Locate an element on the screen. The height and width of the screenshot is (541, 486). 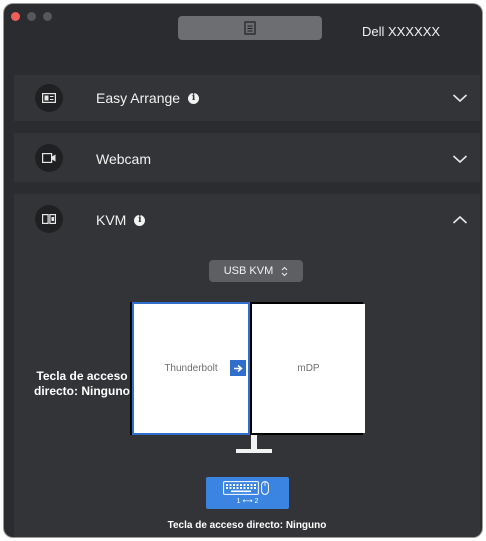
chevron-up-icon is located at coordinates (460, 220).